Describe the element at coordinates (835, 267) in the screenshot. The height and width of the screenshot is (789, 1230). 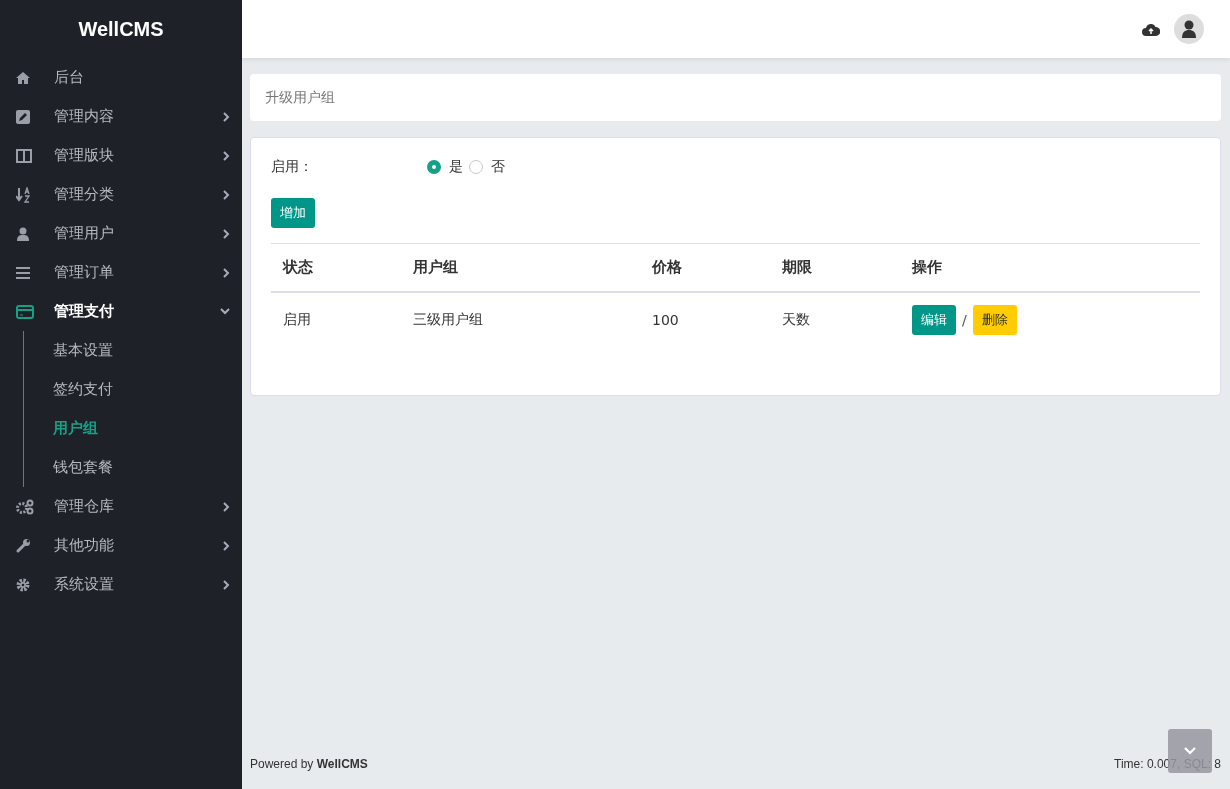
I see `column-header: 期限` at that location.